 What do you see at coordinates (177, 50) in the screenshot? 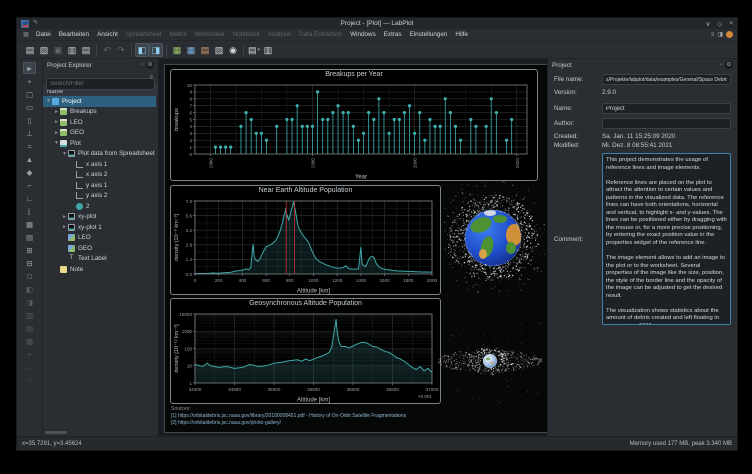
I see `new-spreadsheet-button: ▦` at bounding box center [177, 50].